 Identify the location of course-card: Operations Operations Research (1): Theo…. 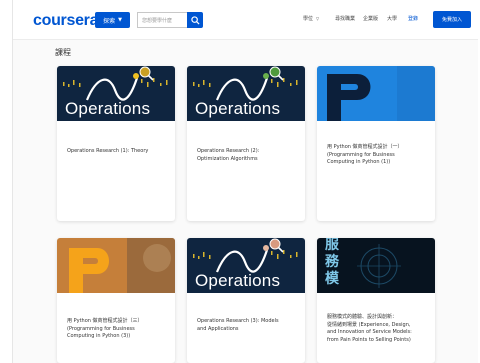
(116, 143).